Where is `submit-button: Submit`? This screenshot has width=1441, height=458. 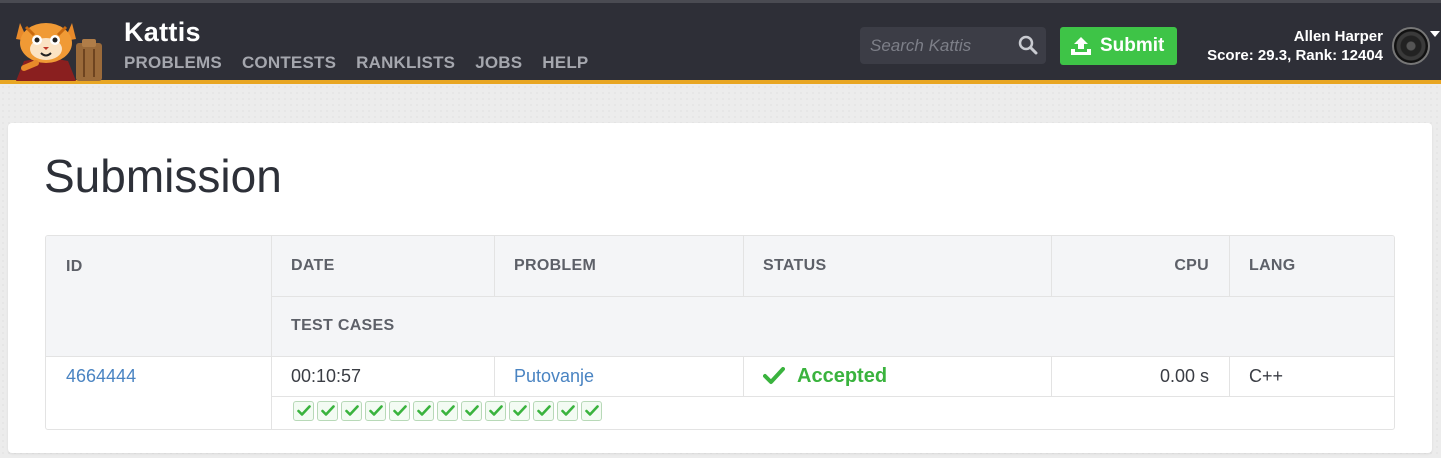
submit-button: Submit is located at coordinates (1118, 46).